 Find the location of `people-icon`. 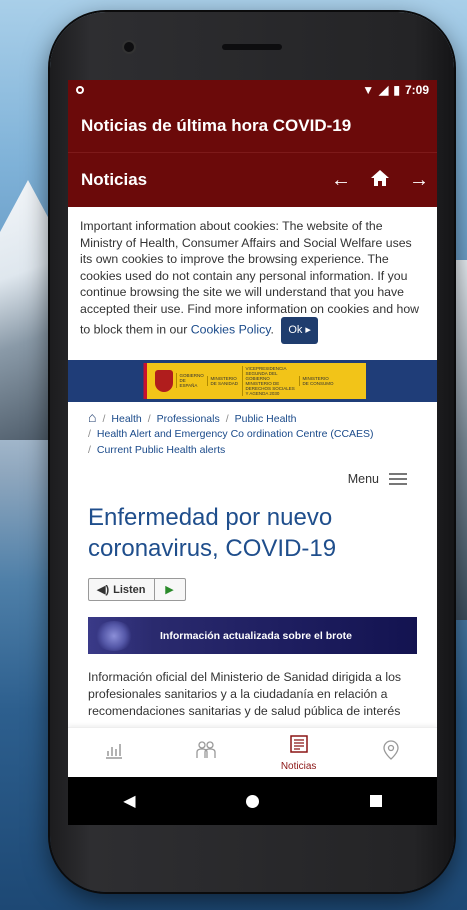

people-icon is located at coordinates (206, 752).